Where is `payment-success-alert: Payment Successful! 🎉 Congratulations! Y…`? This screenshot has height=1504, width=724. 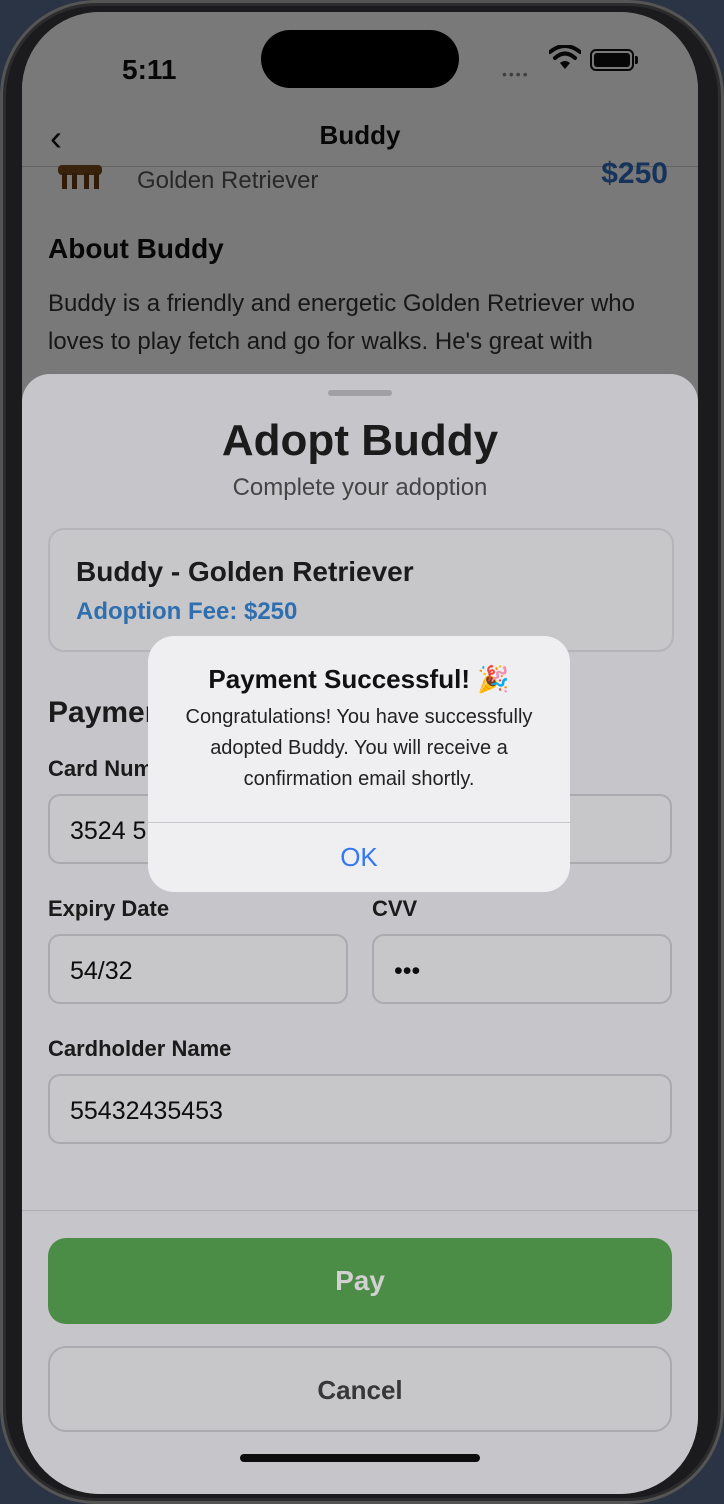
payment-success-alert: Payment Successful! 🎉 Congratulations! Y… is located at coordinates (359, 764).